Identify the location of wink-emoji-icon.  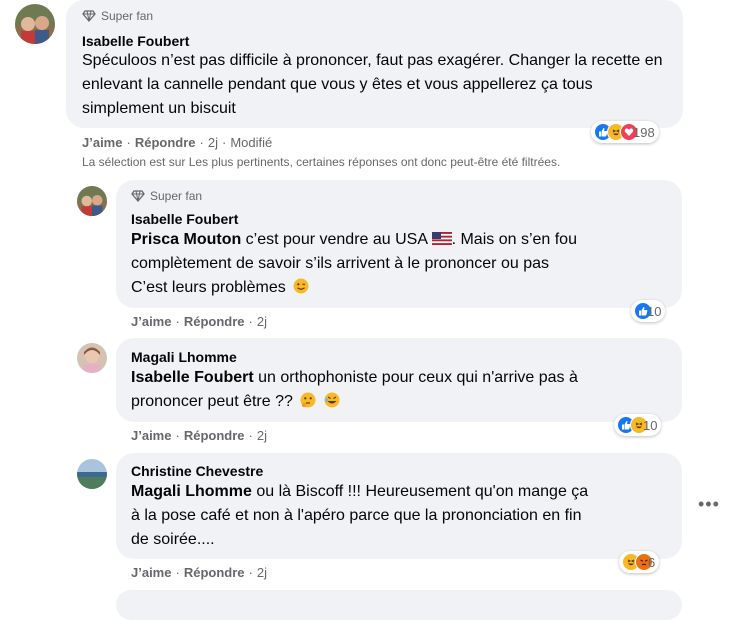
(301, 286).